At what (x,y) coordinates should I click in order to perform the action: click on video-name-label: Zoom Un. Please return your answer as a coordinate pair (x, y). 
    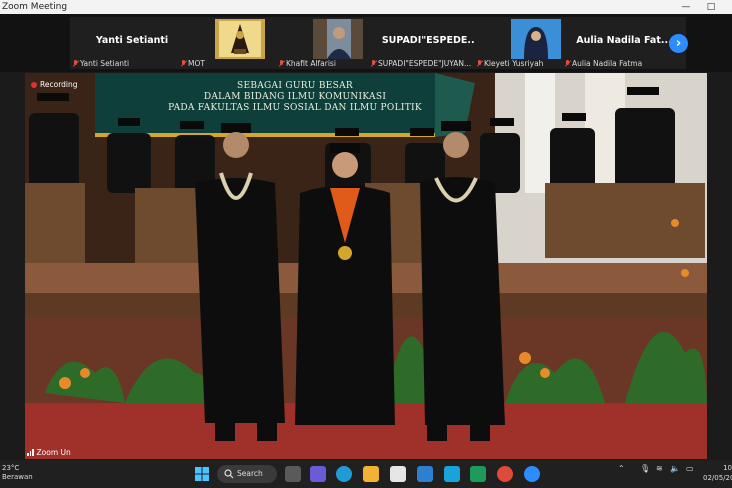
    Looking at the image, I should click on (49, 452).